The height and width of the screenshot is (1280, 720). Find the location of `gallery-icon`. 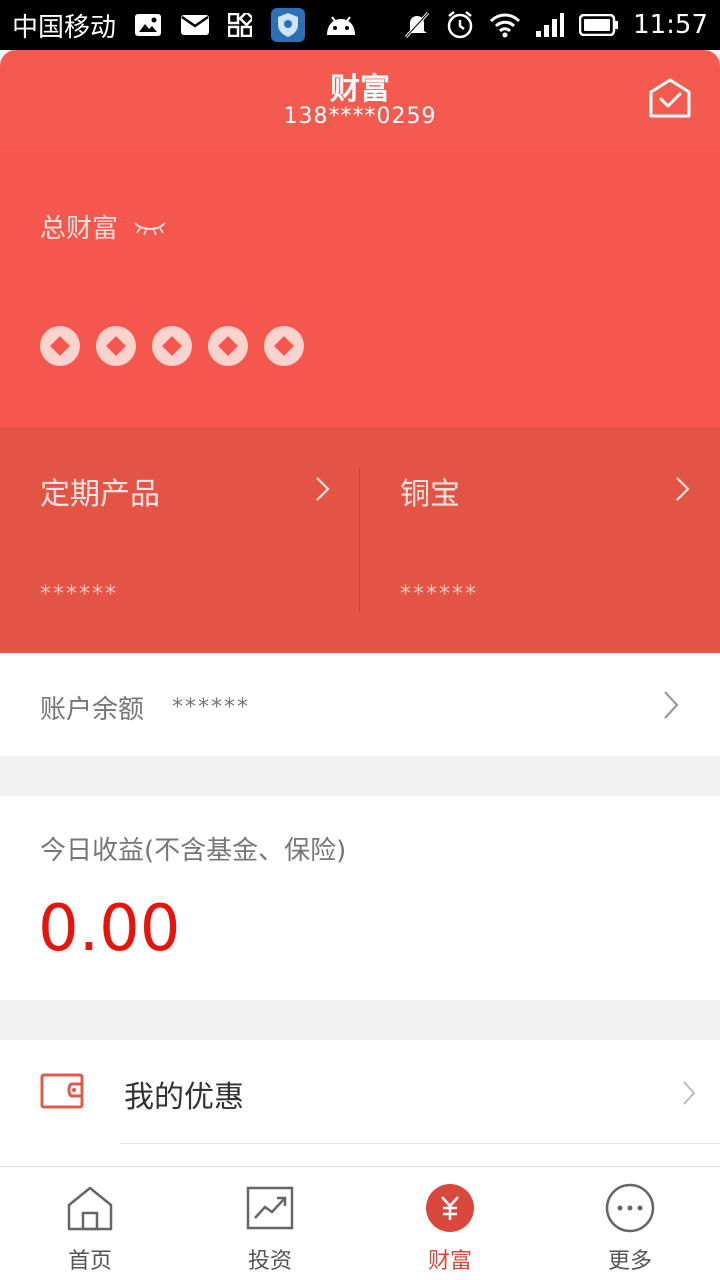

gallery-icon is located at coordinates (148, 25).